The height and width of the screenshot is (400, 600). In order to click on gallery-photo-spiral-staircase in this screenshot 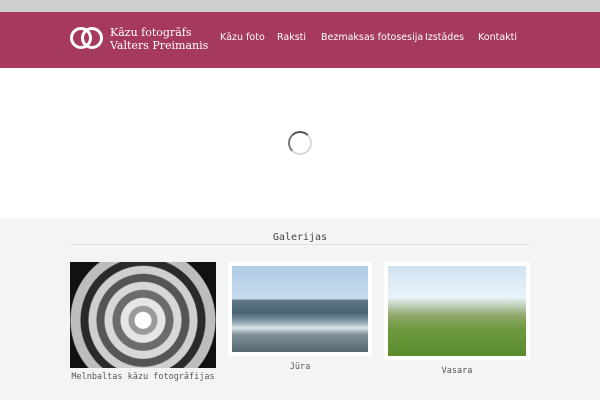, I will do `click(143, 315)`.